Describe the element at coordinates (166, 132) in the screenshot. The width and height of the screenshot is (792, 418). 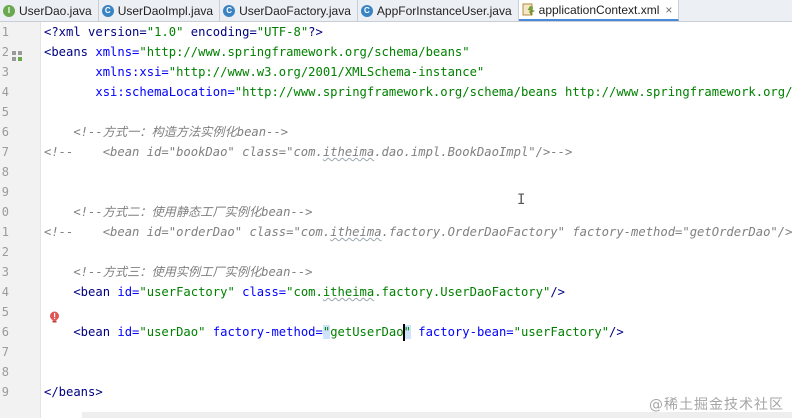
I see `code-line-6-comment: <!--方式一：构造方法实例化bean-->` at that location.